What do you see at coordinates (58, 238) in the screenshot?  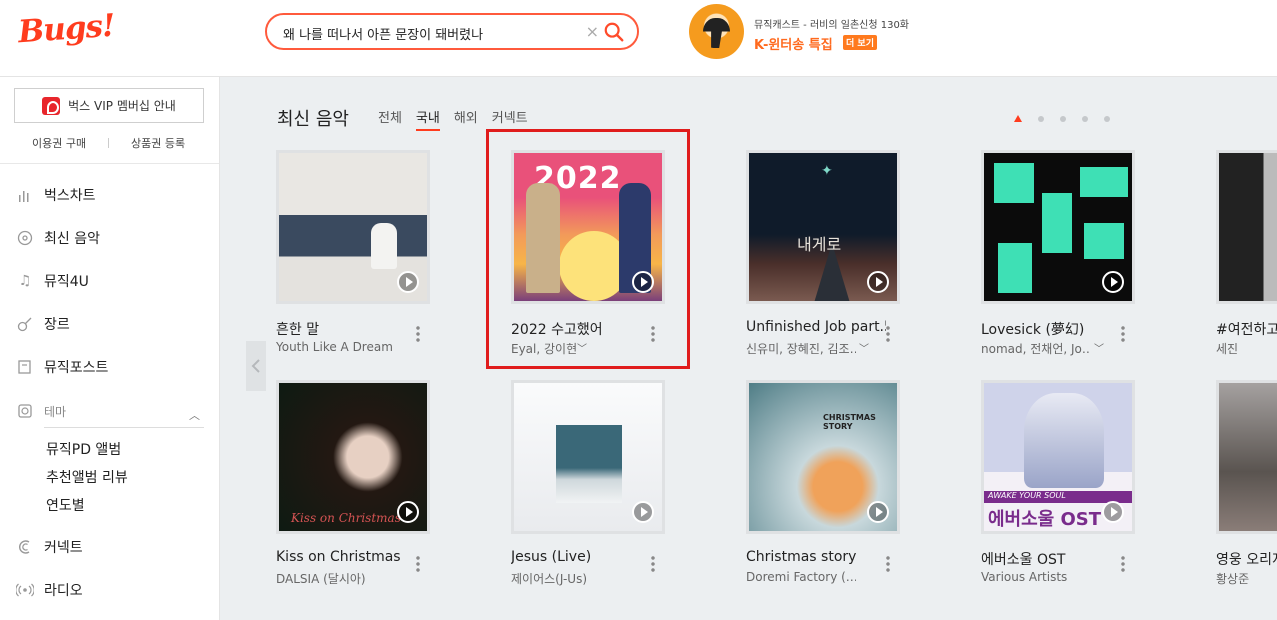 I see `sidebar-item-new-music: 최신 음악` at bounding box center [58, 238].